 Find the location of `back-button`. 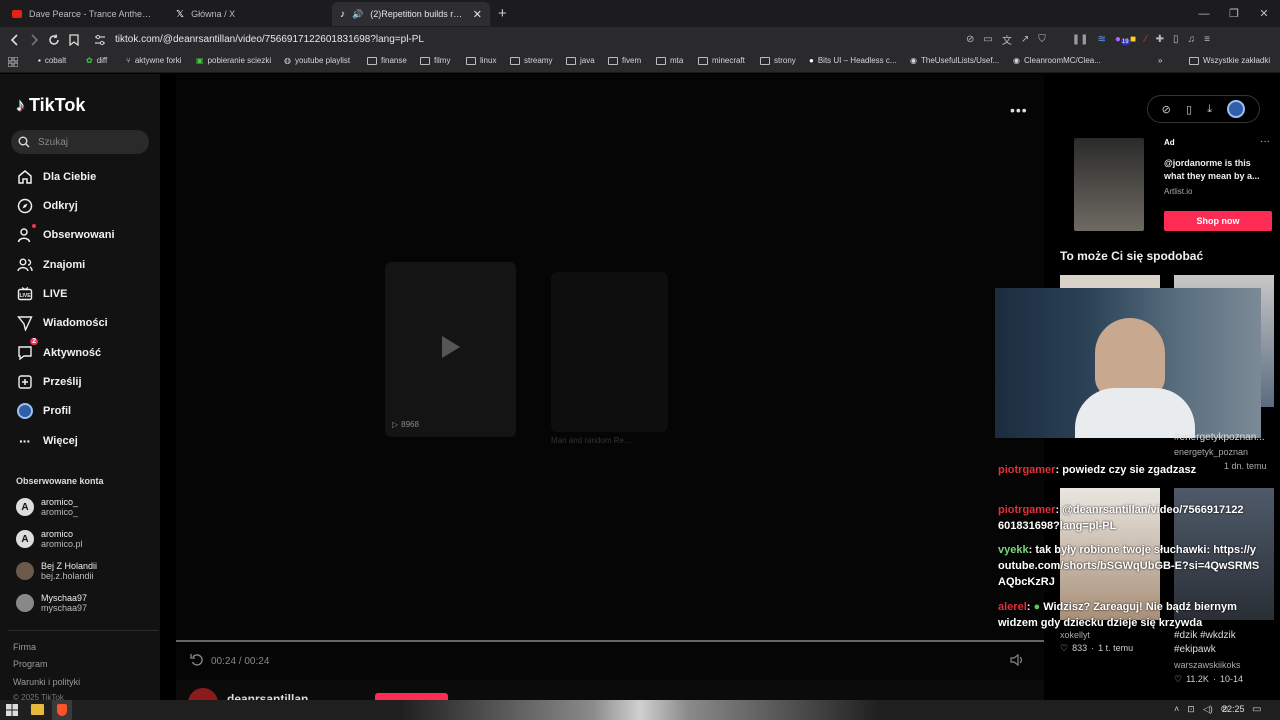

back-button is located at coordinates (15, 40).